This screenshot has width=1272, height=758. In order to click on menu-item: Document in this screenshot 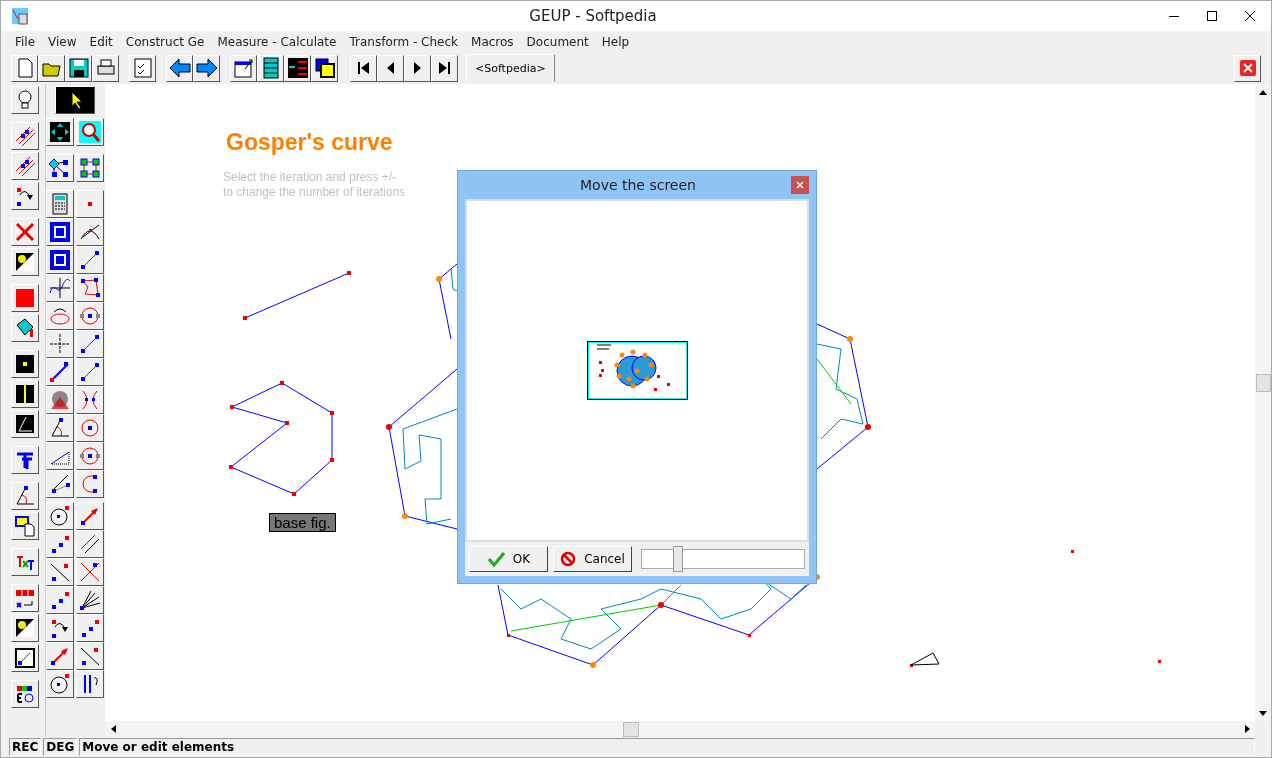, I will do `click(557, 41)`.